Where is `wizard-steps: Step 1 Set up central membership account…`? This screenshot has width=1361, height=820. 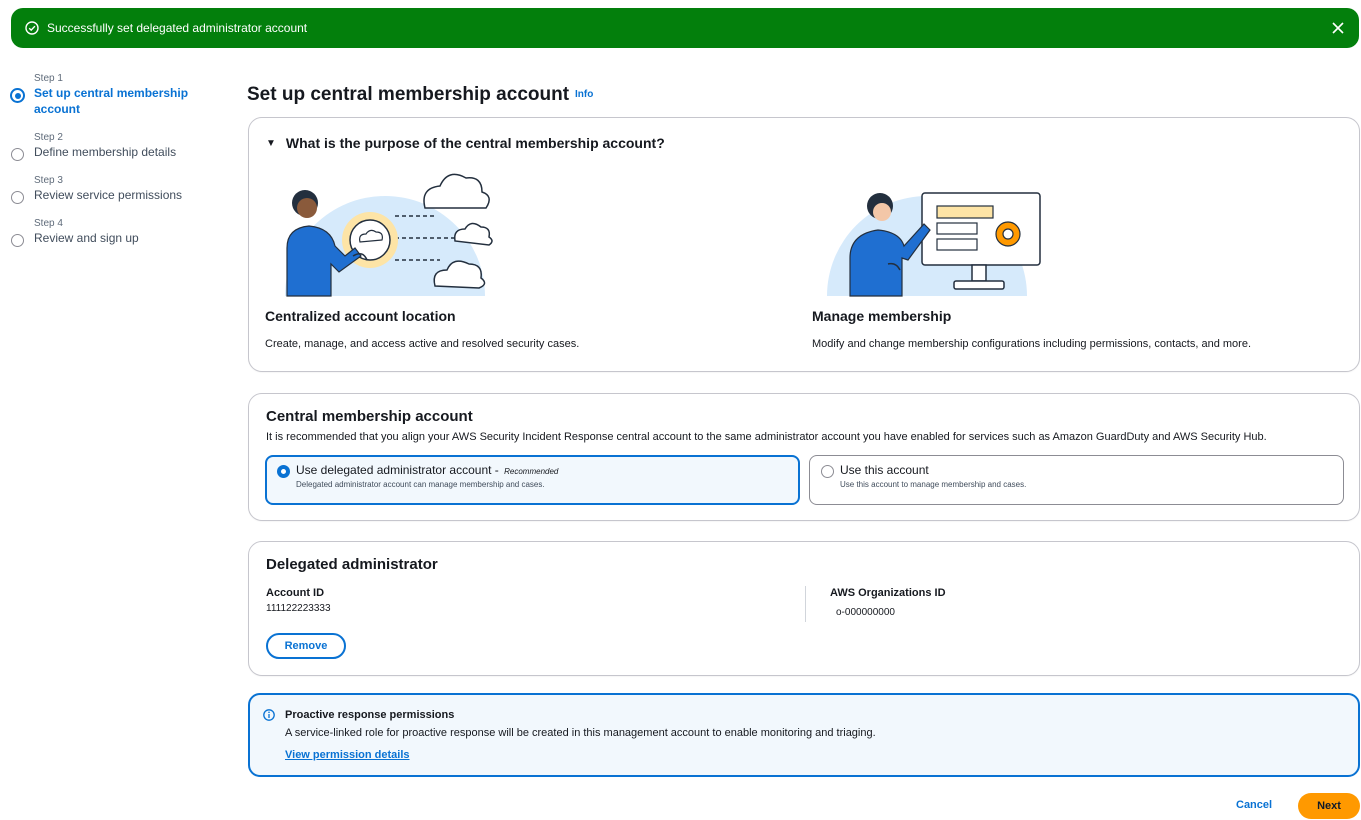
wizard-steps: Step 1 Set up central membership account… is located at coordinates (110, 166).